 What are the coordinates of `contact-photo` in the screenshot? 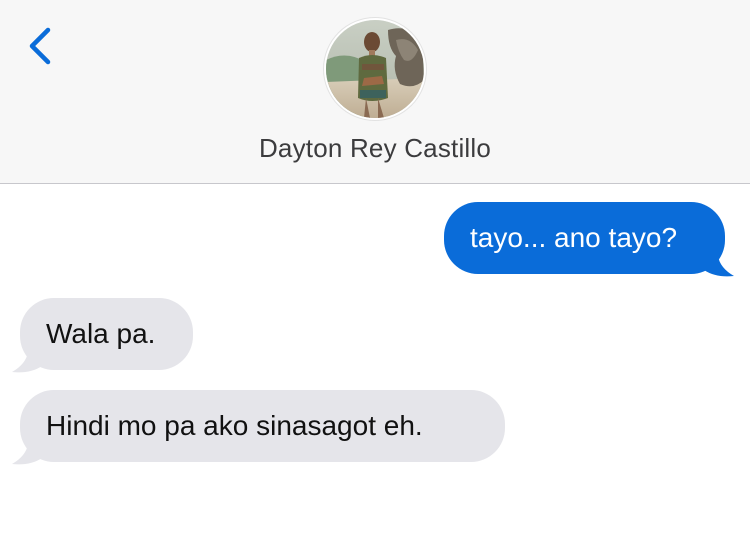 It's located at (375, 69).